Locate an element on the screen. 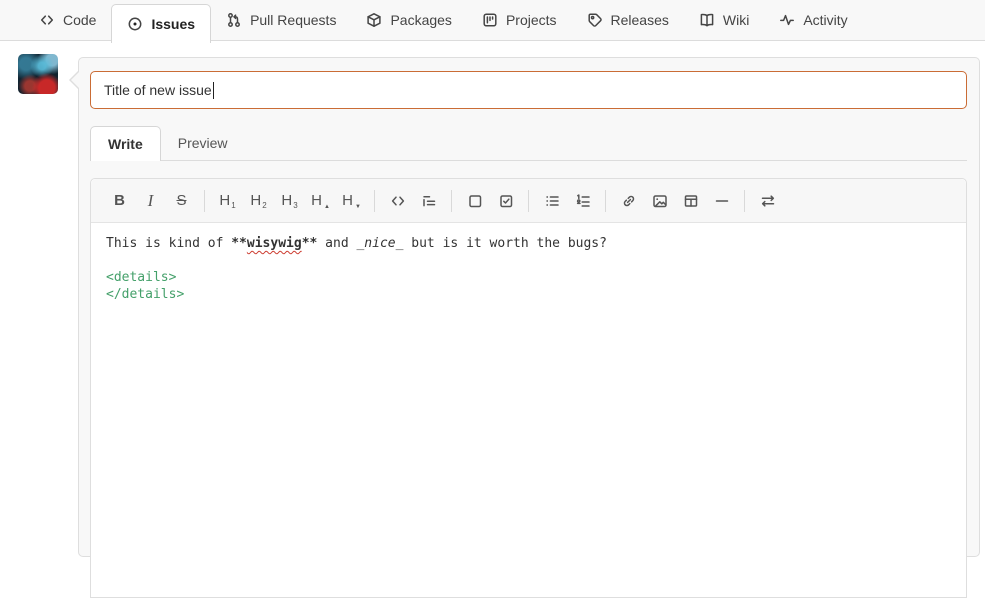 This screenshot has height=599, width=985. nav-tab-code: Code is located at coordinates (67, 20).